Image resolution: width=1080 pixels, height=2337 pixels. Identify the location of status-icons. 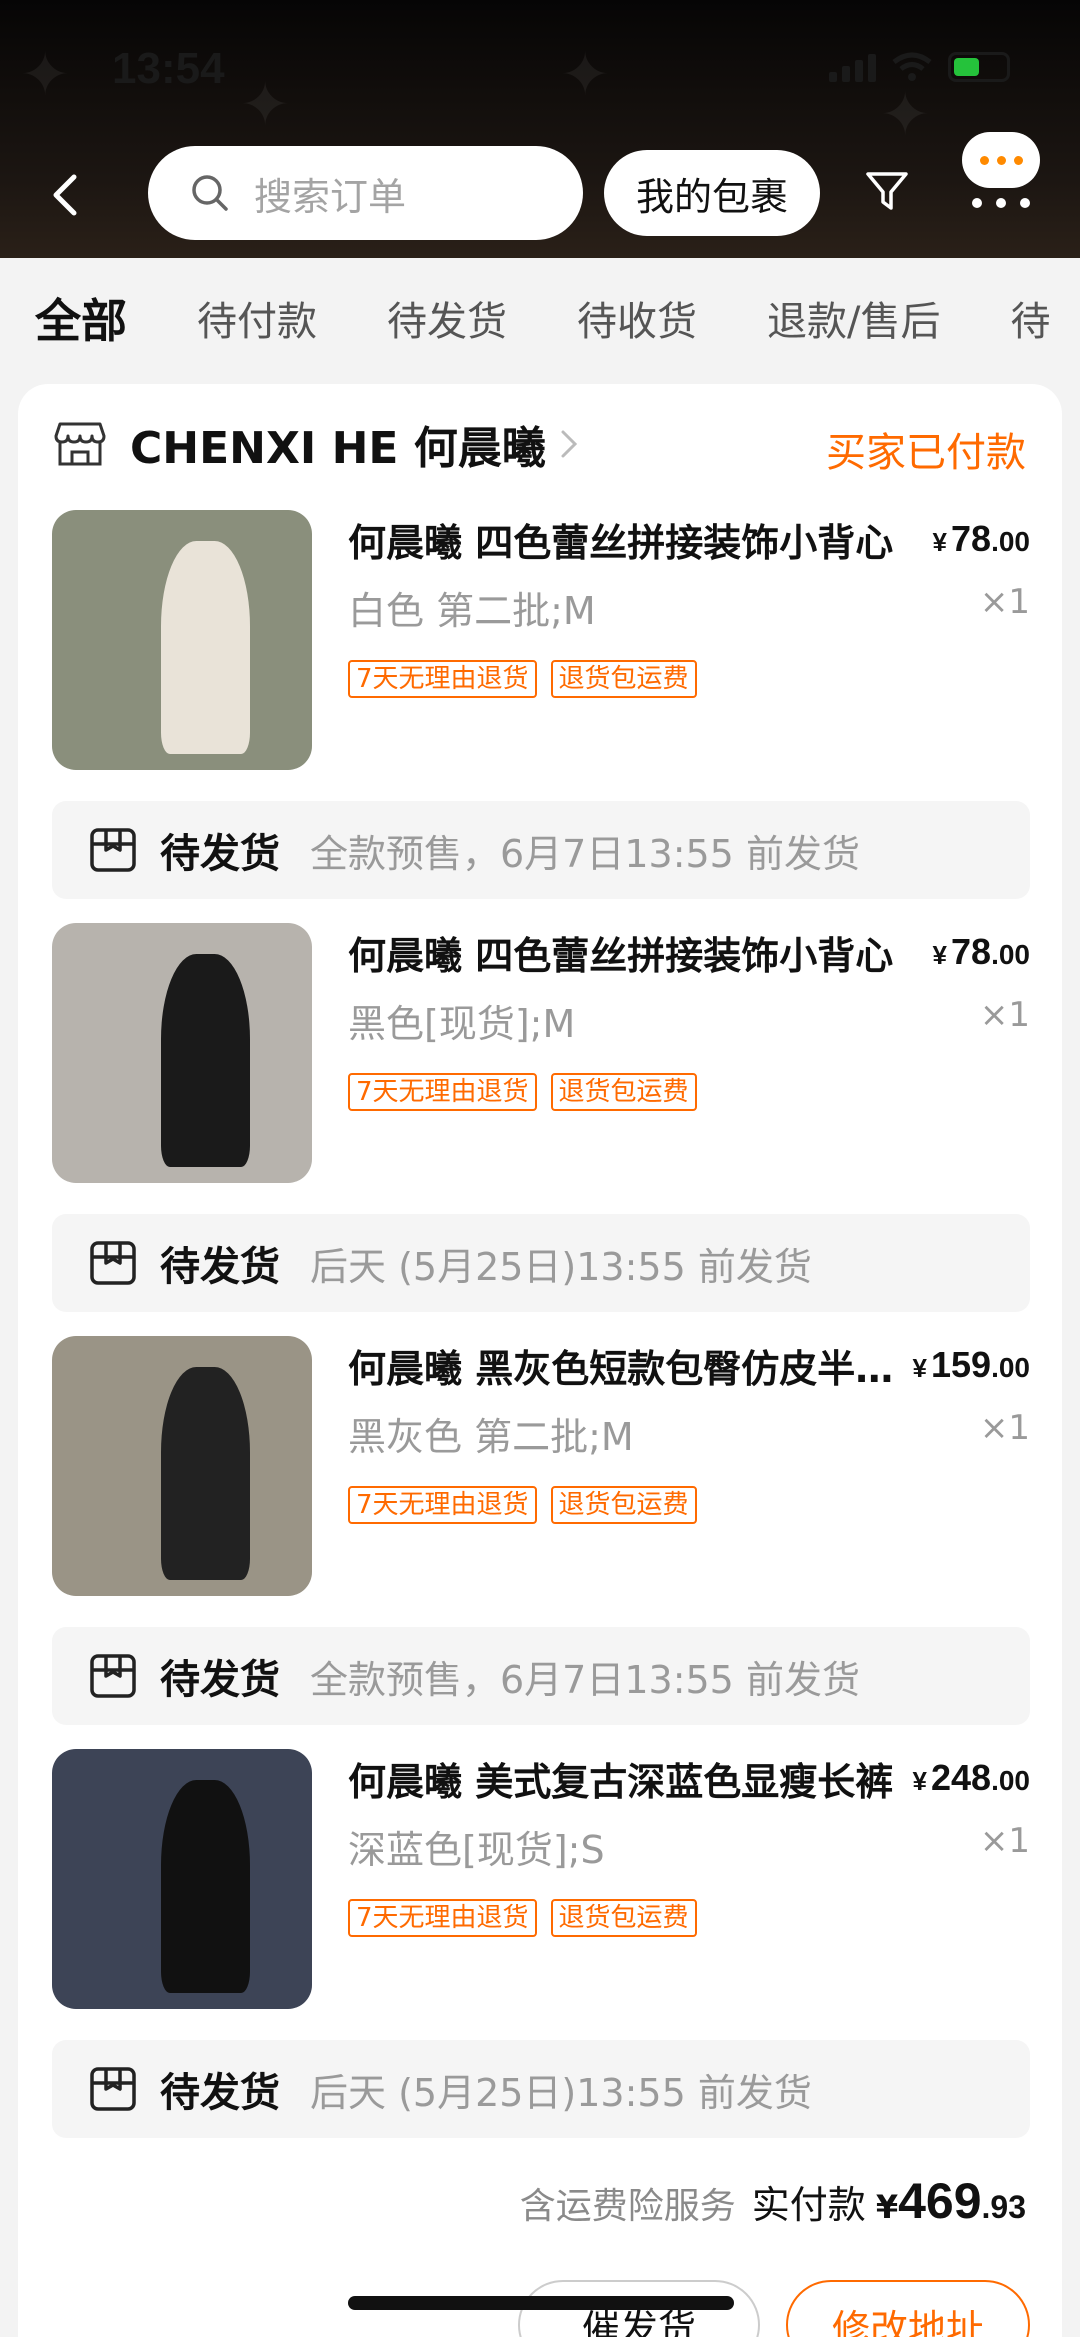
(919, 67).